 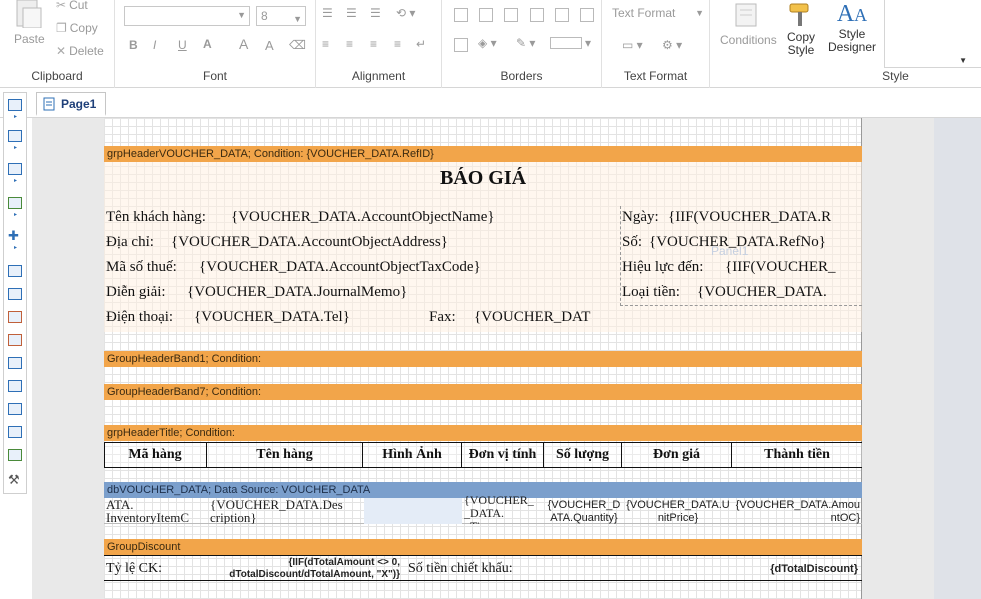 I want to click on align-middle-icon: ☰, so click(x=351, y=13).